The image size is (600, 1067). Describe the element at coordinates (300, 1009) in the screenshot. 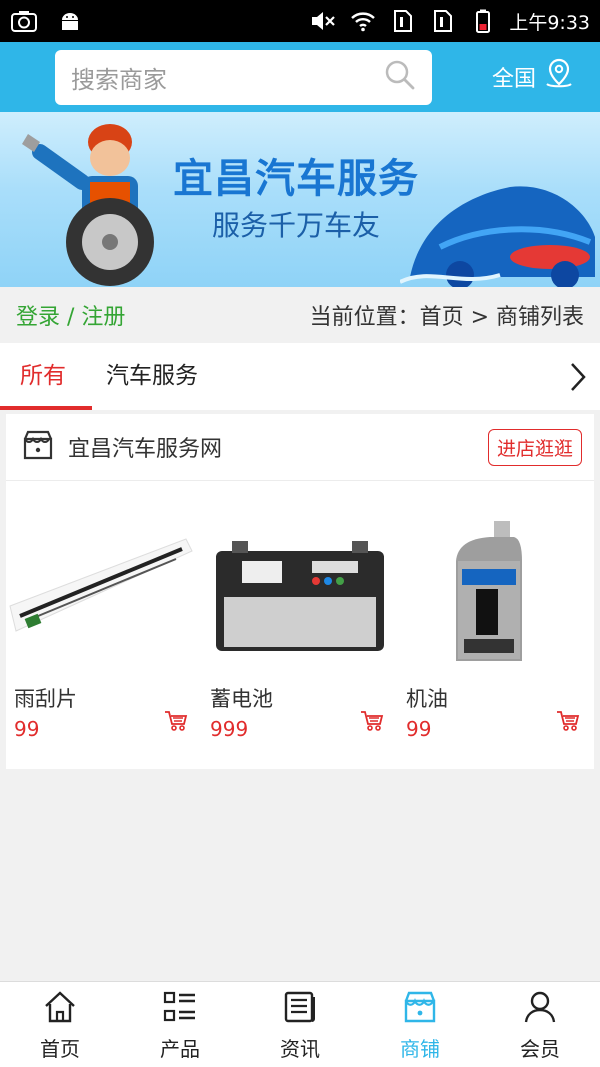

I see `news-icon` at that location.